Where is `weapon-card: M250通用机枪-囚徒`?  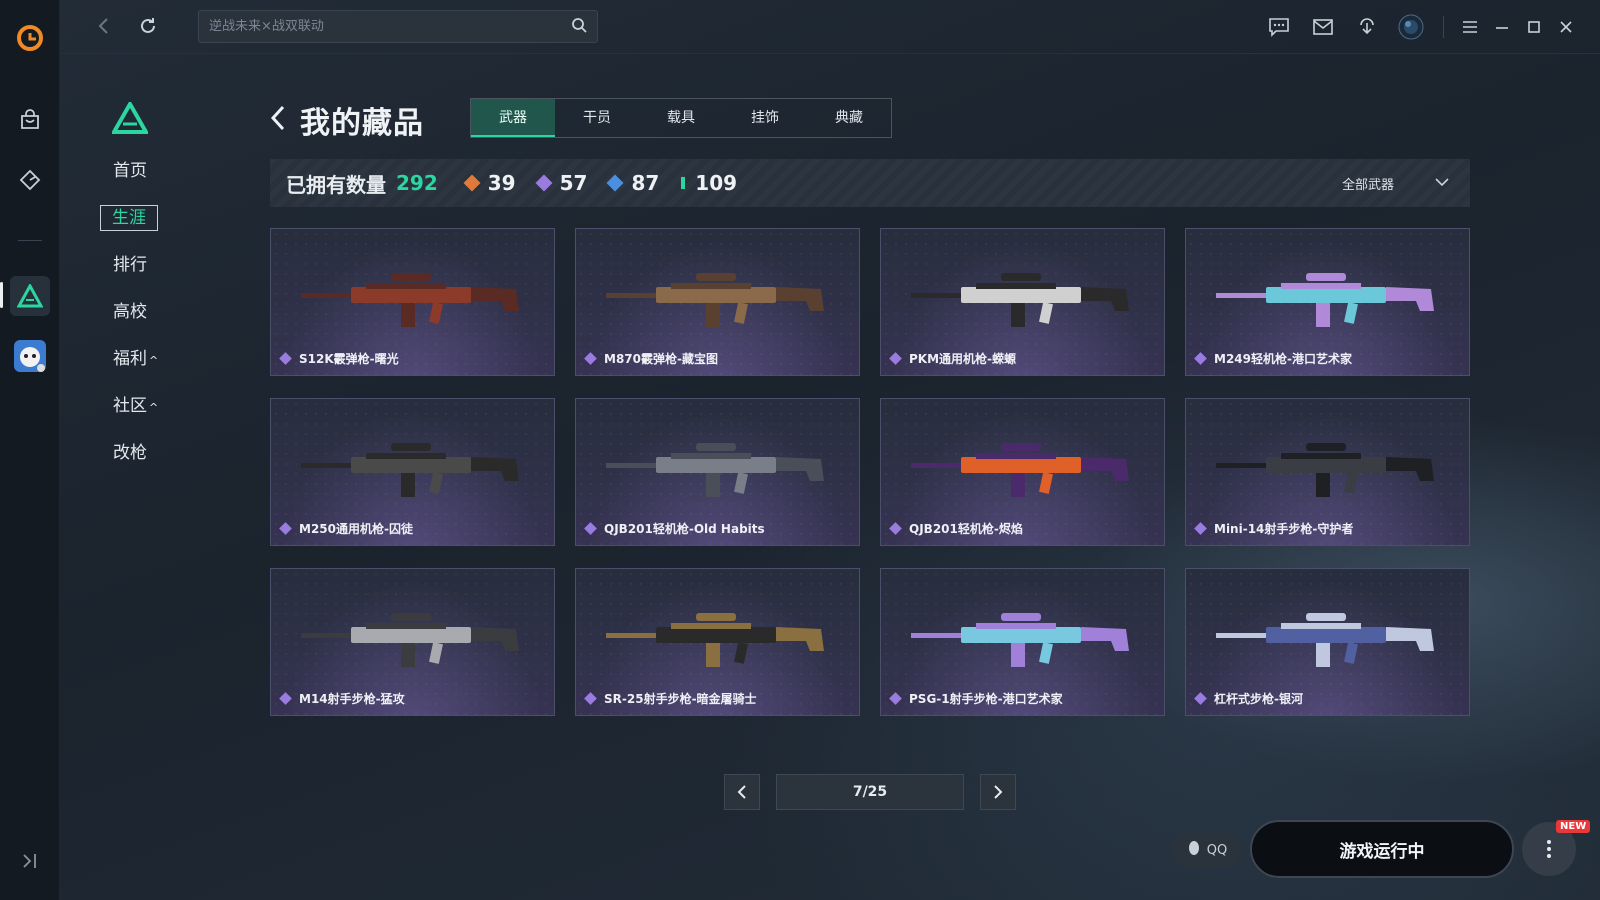 weapon-card: M250通用机枪-囚徒 is located at coordinates (412, 472).